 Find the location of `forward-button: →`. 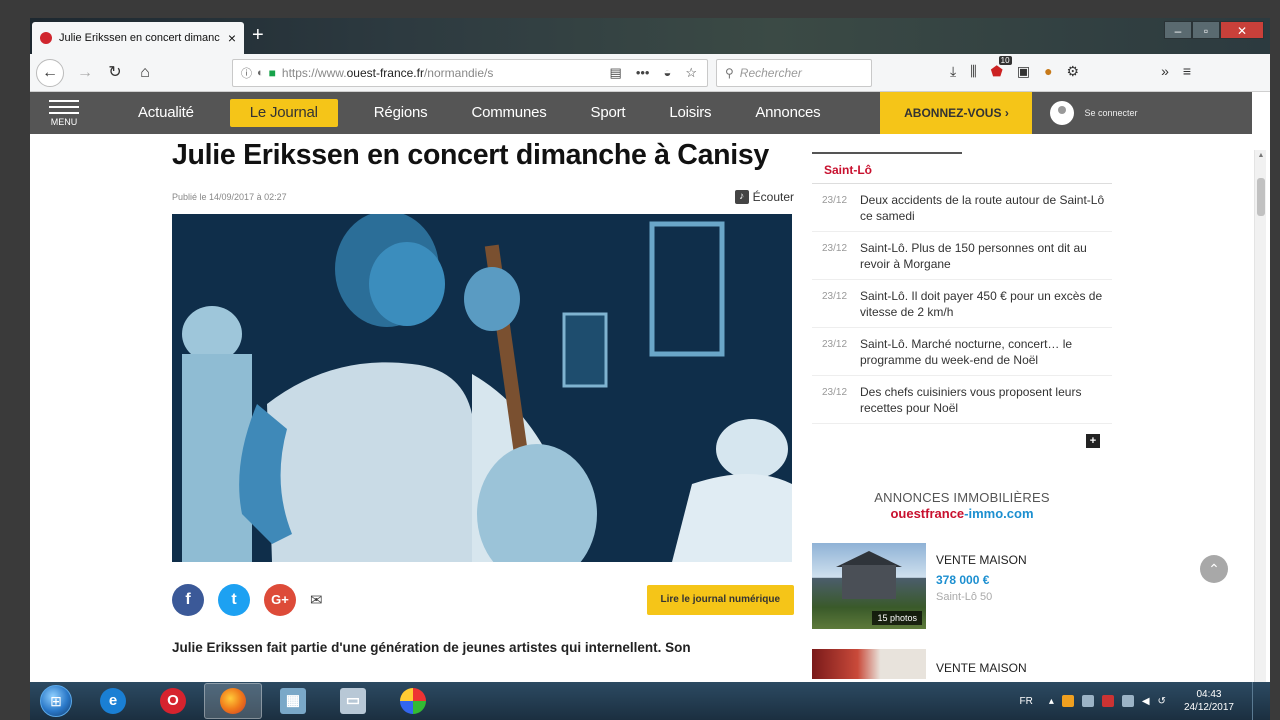

forward-button: → is located at coordinates (85, 73).